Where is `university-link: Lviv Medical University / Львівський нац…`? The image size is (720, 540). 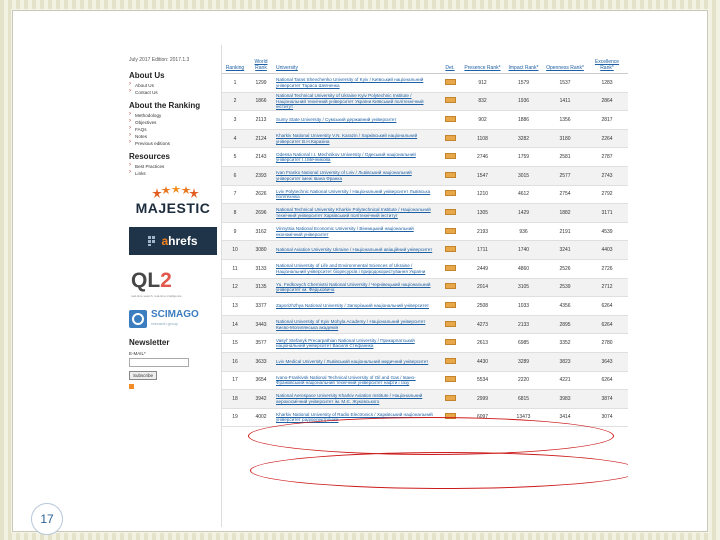
university-link: Lviv Medical University / Львівський нац… is located at coordinates (356, 362).